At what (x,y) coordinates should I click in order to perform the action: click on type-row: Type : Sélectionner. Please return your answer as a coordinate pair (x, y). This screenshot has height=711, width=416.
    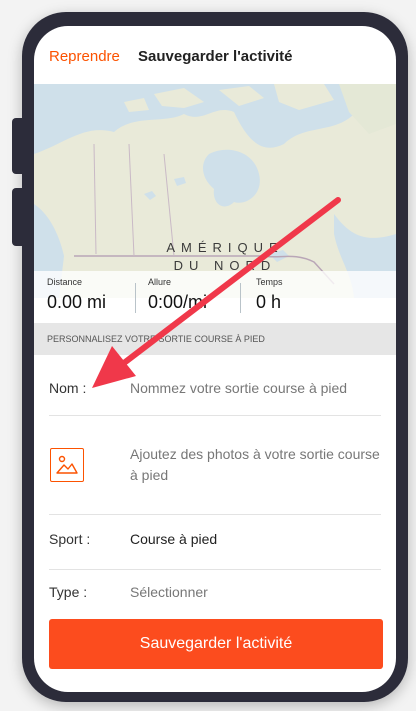
    Looking at the image, I should click on (215, 590).